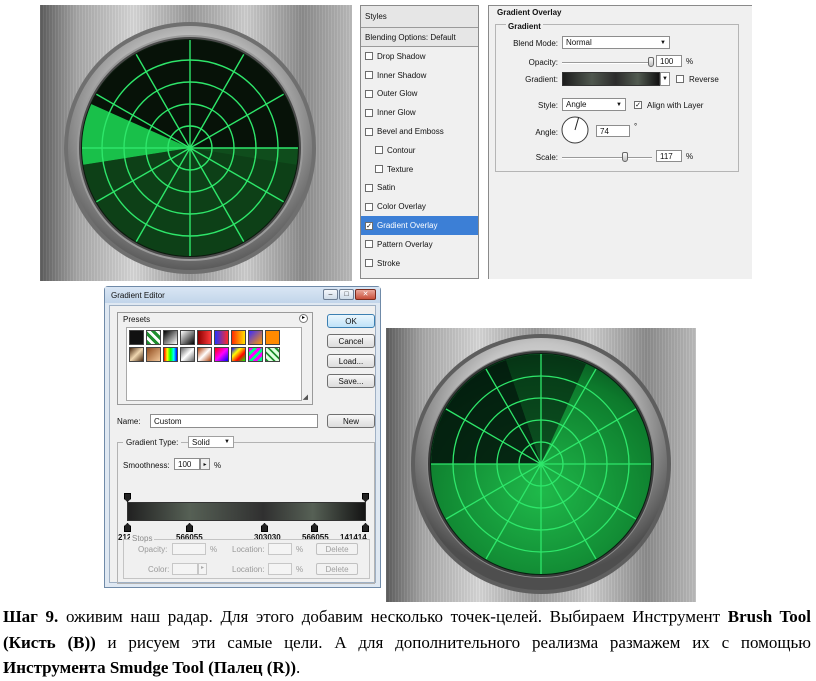 This screenshot has height=681, width=816. Describe the element at coordinates (419, 150) in the screenshot. I see `effect-item-contour: Contour` at that location.